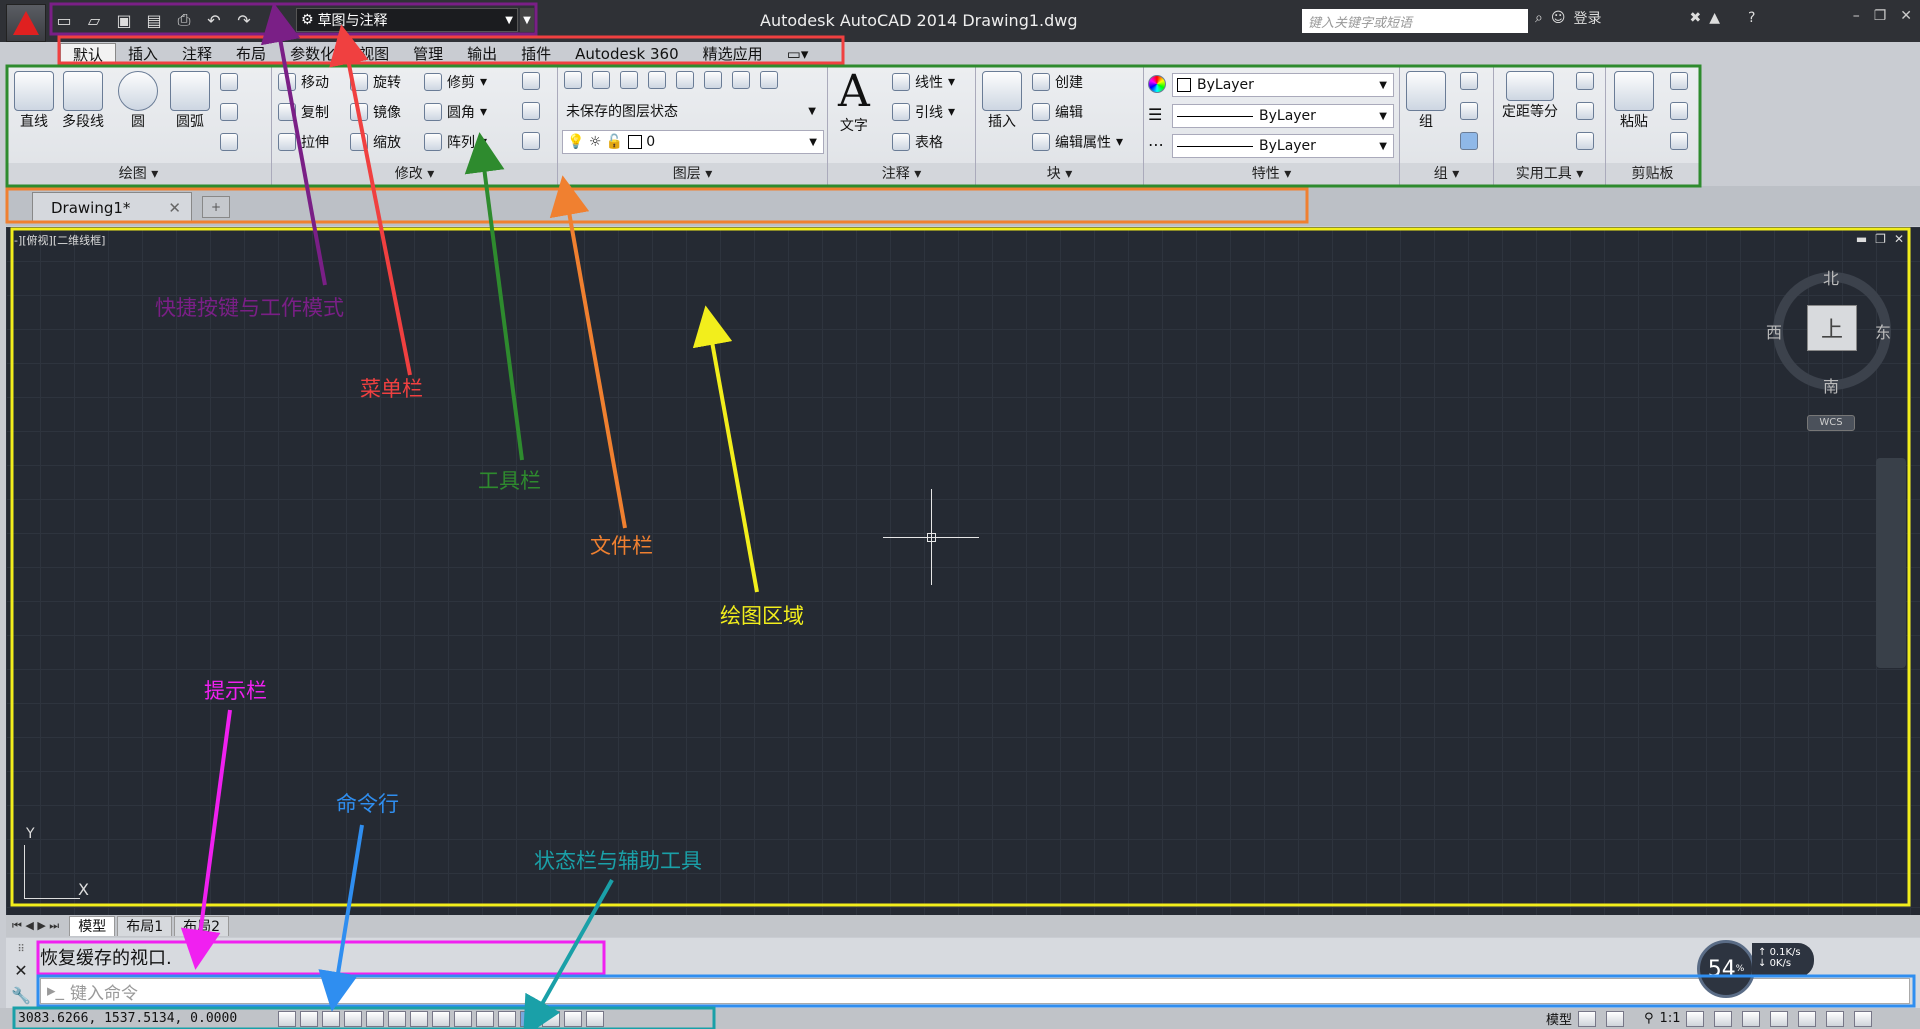  What do you see at coordinates (1585, 81) in the screenshot?
I see `select-icon` at bounding box center [1585, 81].